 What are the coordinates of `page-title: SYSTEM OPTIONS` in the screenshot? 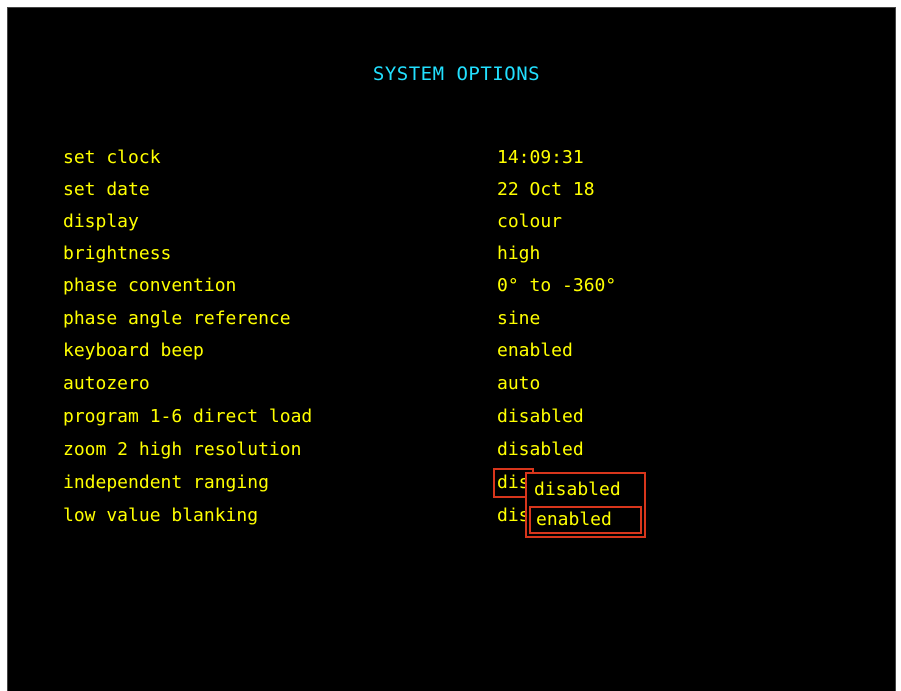 It's located at (456, 74).